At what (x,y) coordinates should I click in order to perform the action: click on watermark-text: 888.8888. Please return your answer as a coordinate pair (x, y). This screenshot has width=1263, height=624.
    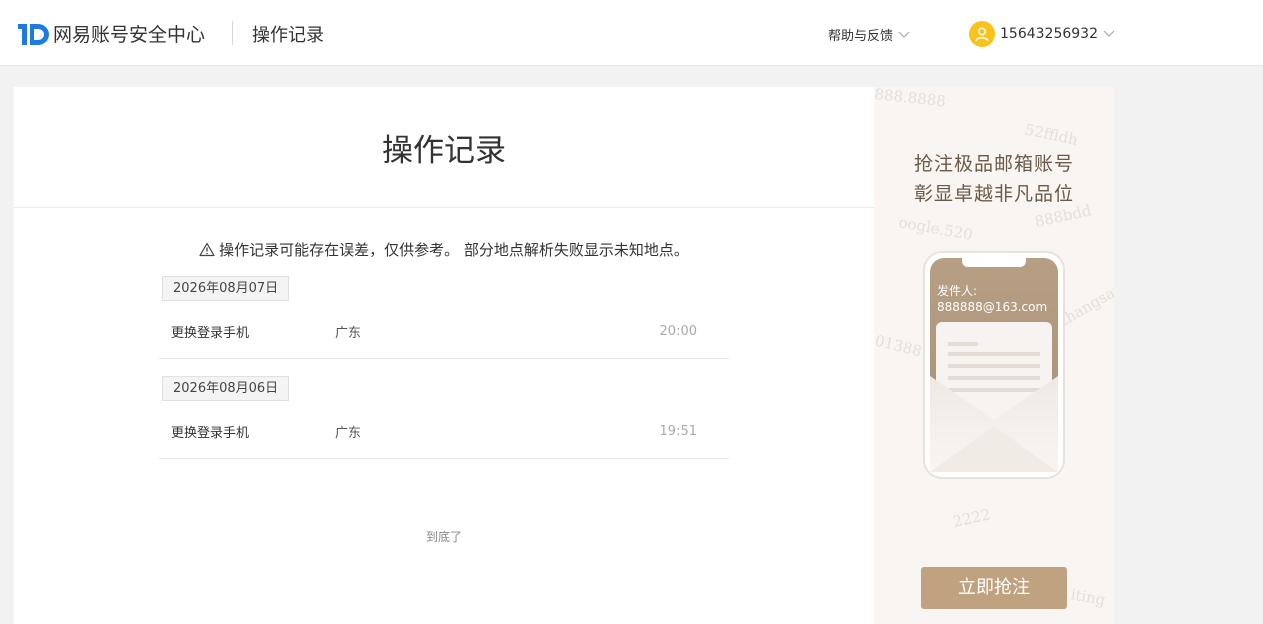
    Looking at the image, I should click on (910, 98).